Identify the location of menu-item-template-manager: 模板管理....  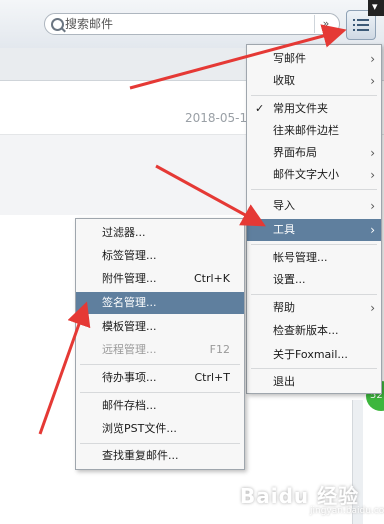
(160, 327).